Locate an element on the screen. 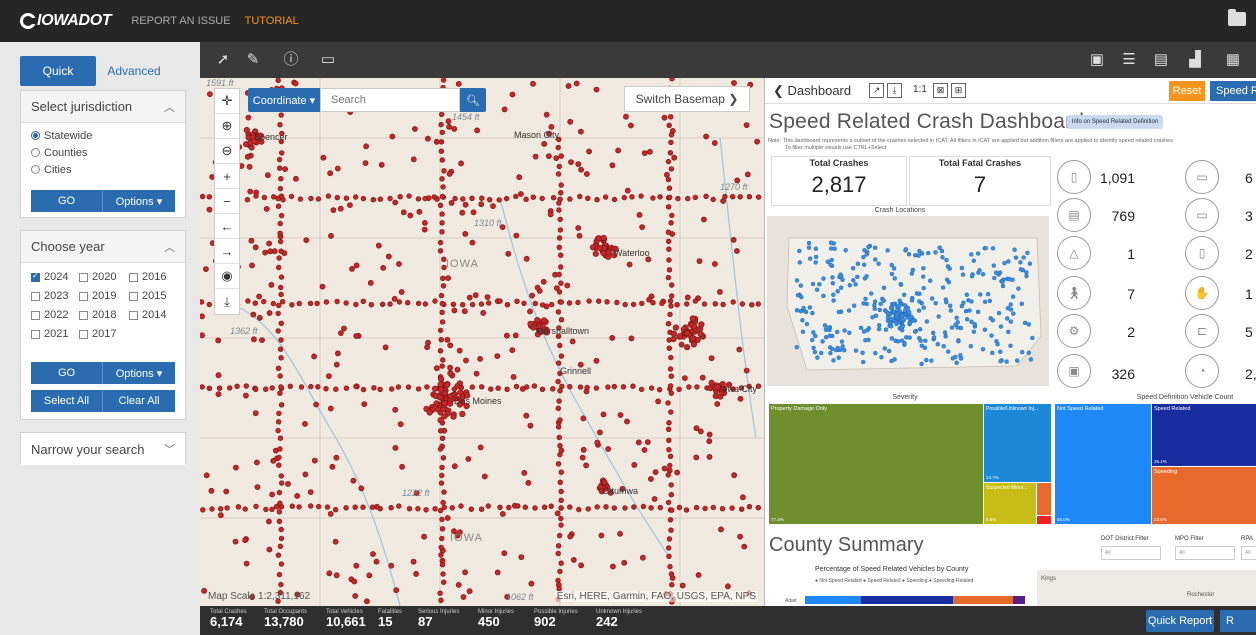  grid-view-icon: ⊞ is located at coordinates (958, 90).